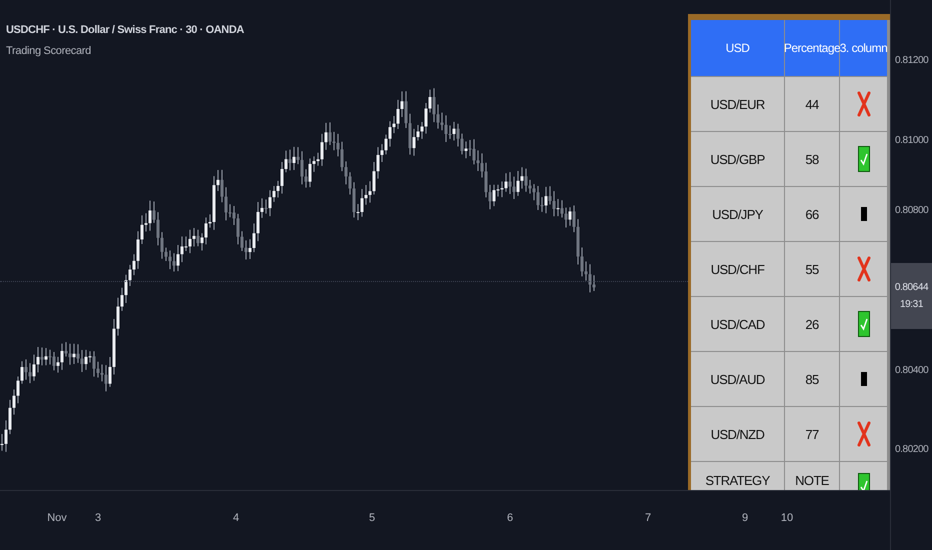 The height and width of the screenshot is (550, 932). Describe the element at coordinates (737, 379) in the screenshot. I see `table-cell: USD/AUD` at that location.